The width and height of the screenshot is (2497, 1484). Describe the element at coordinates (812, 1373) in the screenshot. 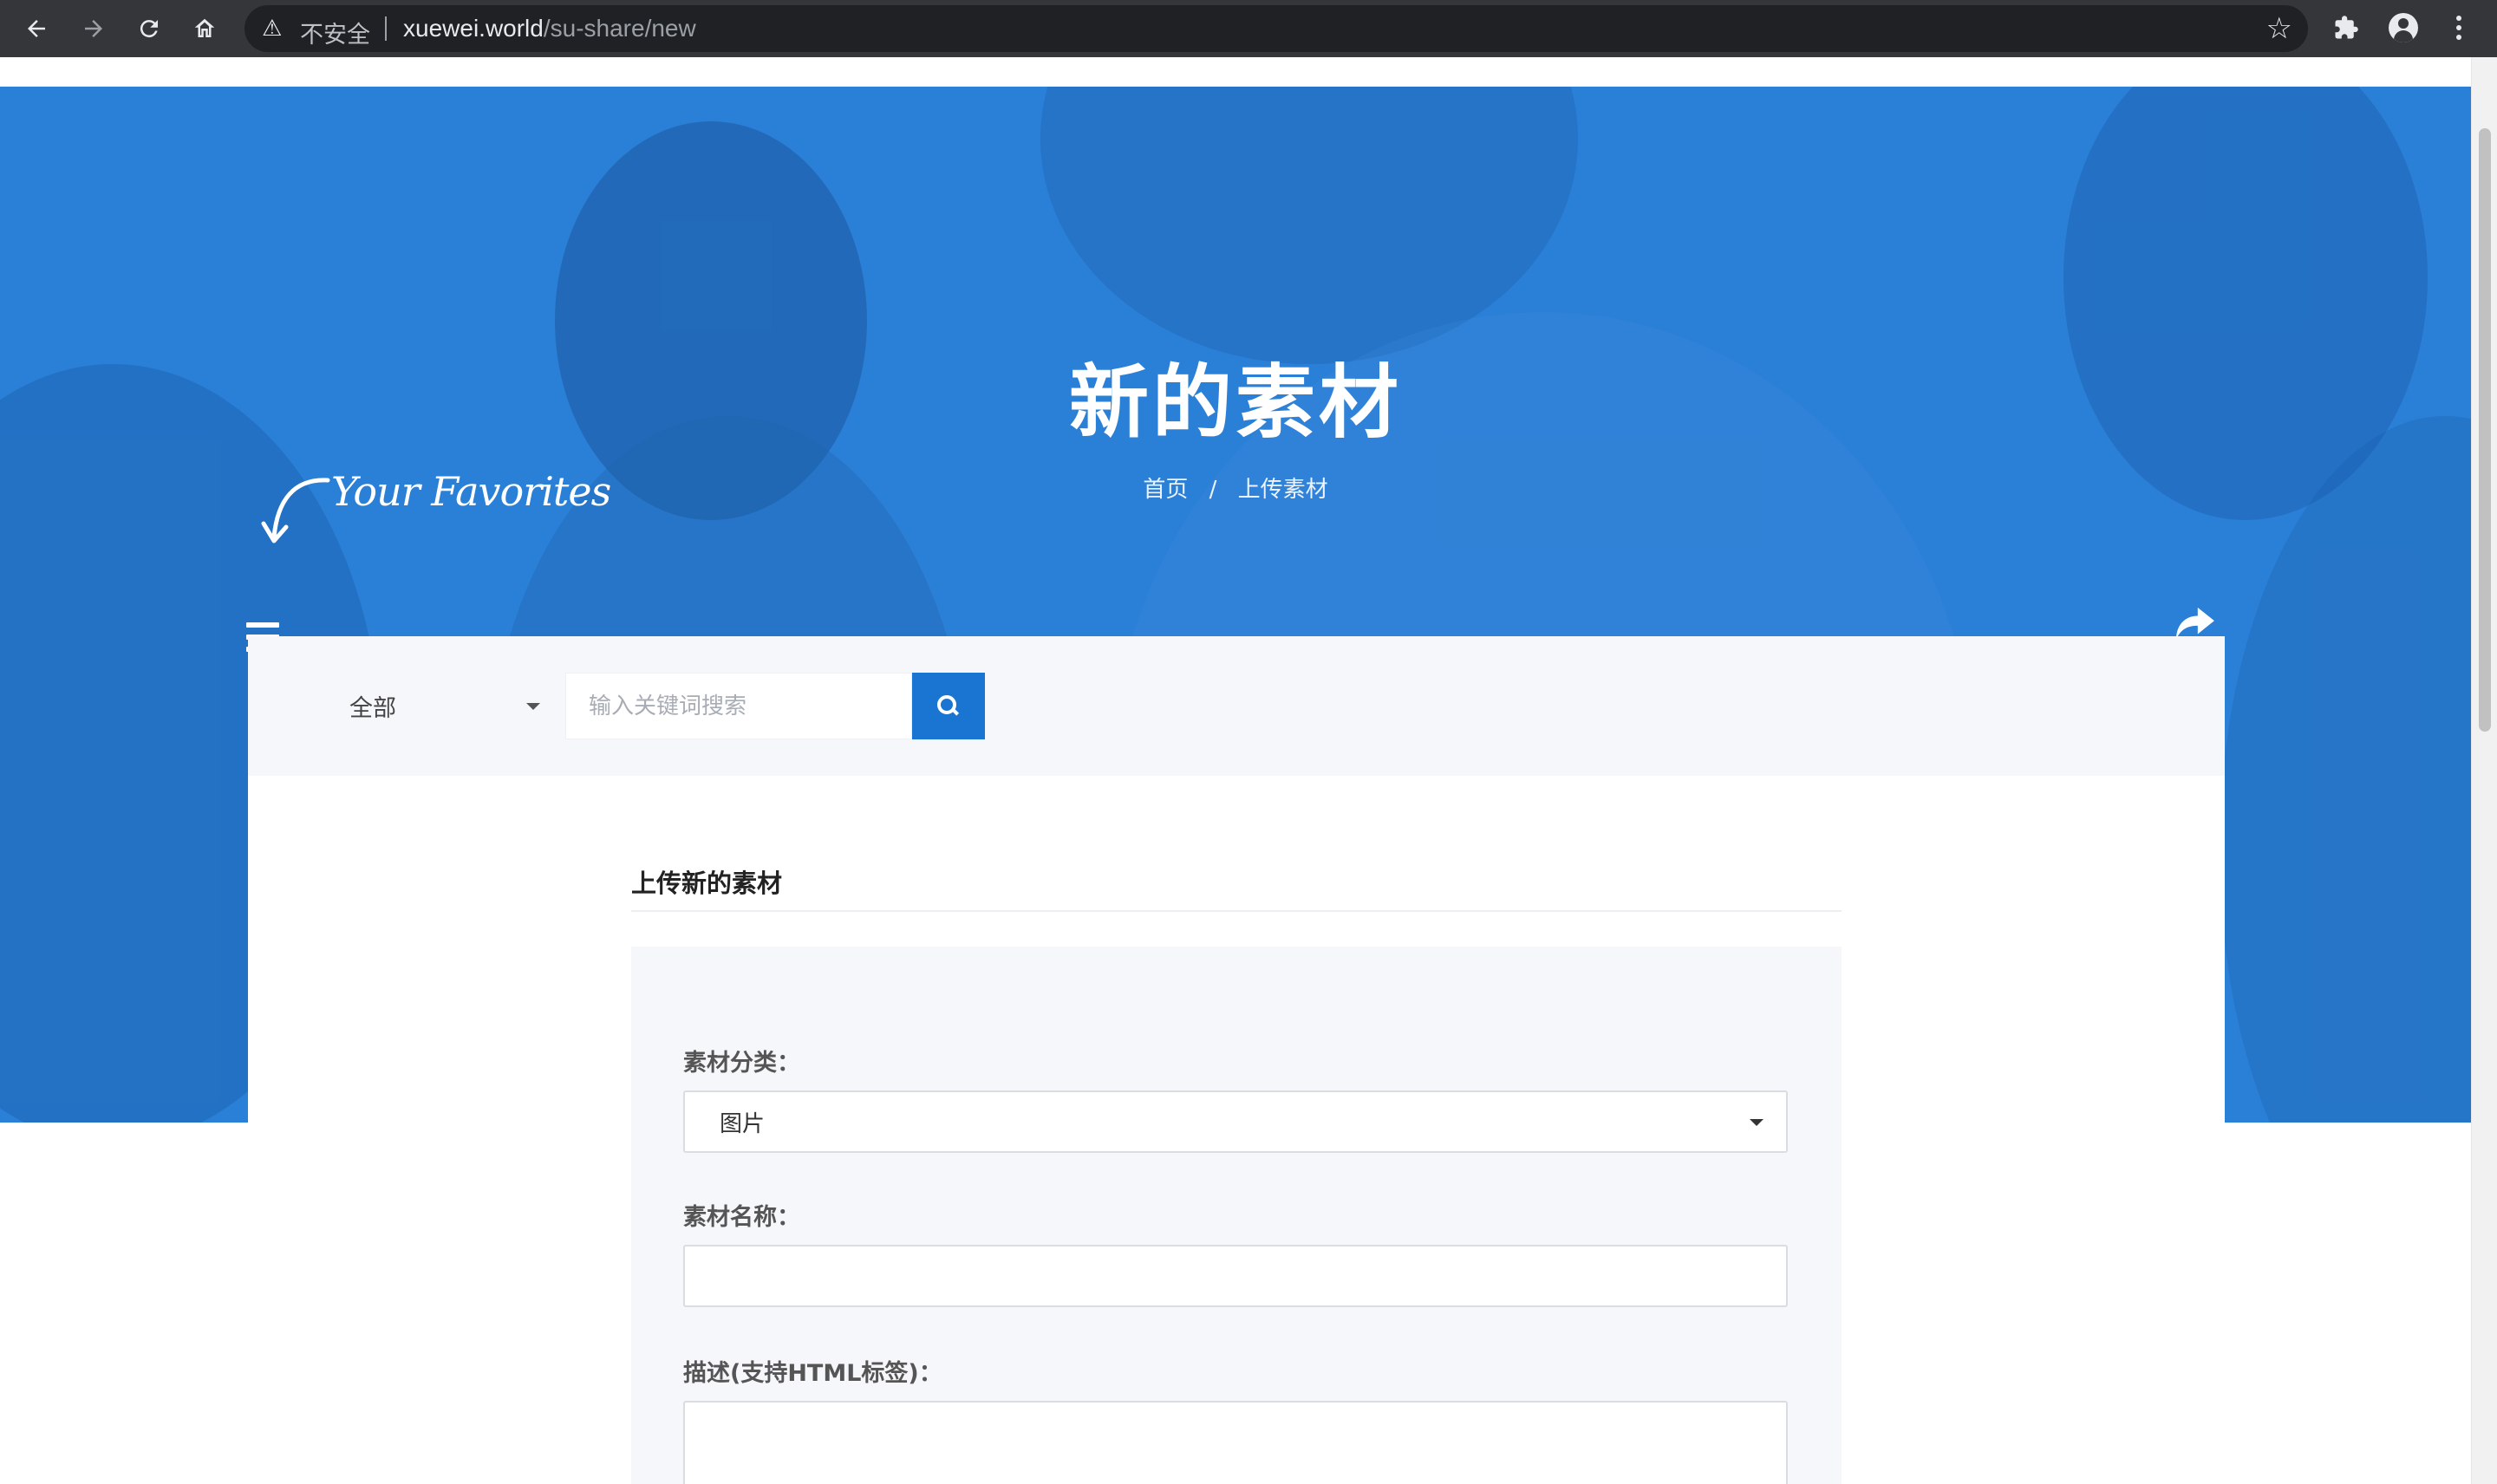

I see `description-label: 描述(支持HTML标签)：` at that location.